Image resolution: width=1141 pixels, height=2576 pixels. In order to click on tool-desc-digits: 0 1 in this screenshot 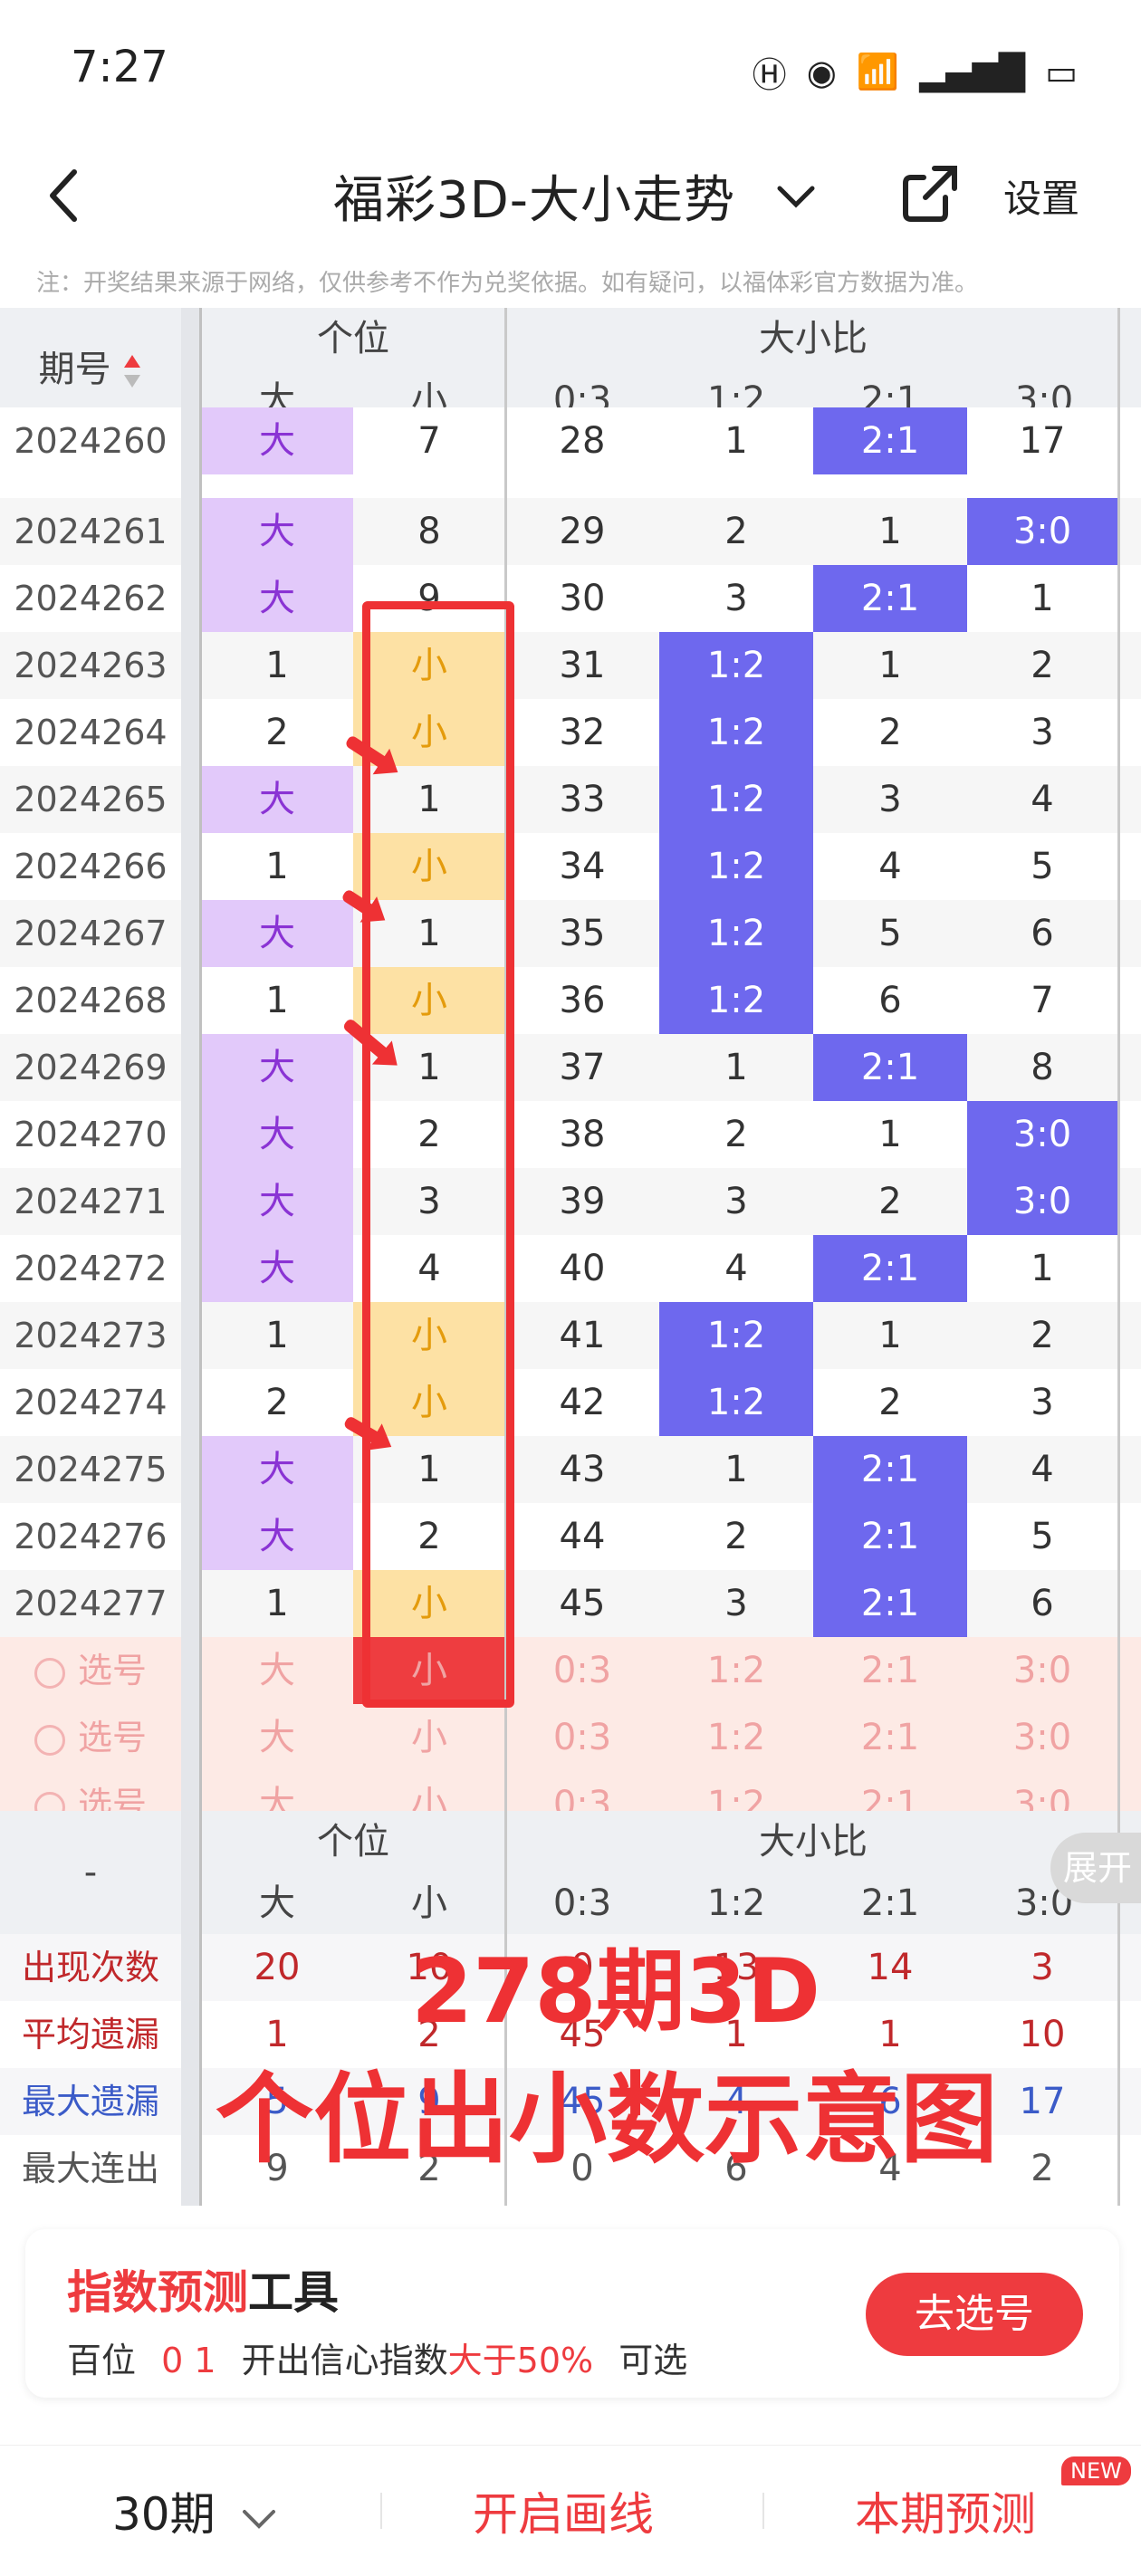, I will do `click(188, 2360)`.